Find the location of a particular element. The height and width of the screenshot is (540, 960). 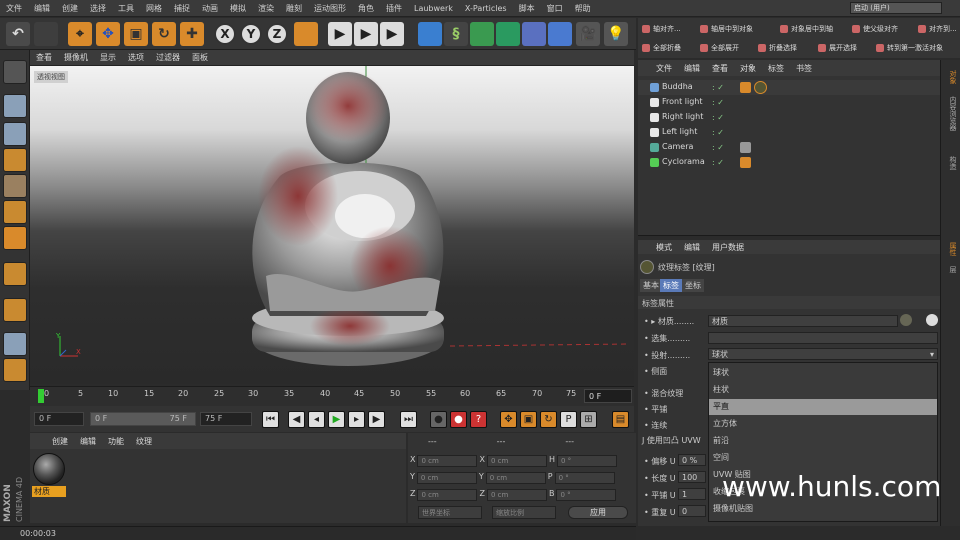

offset-u-field: 0 % is located at coordinates (692, 460).